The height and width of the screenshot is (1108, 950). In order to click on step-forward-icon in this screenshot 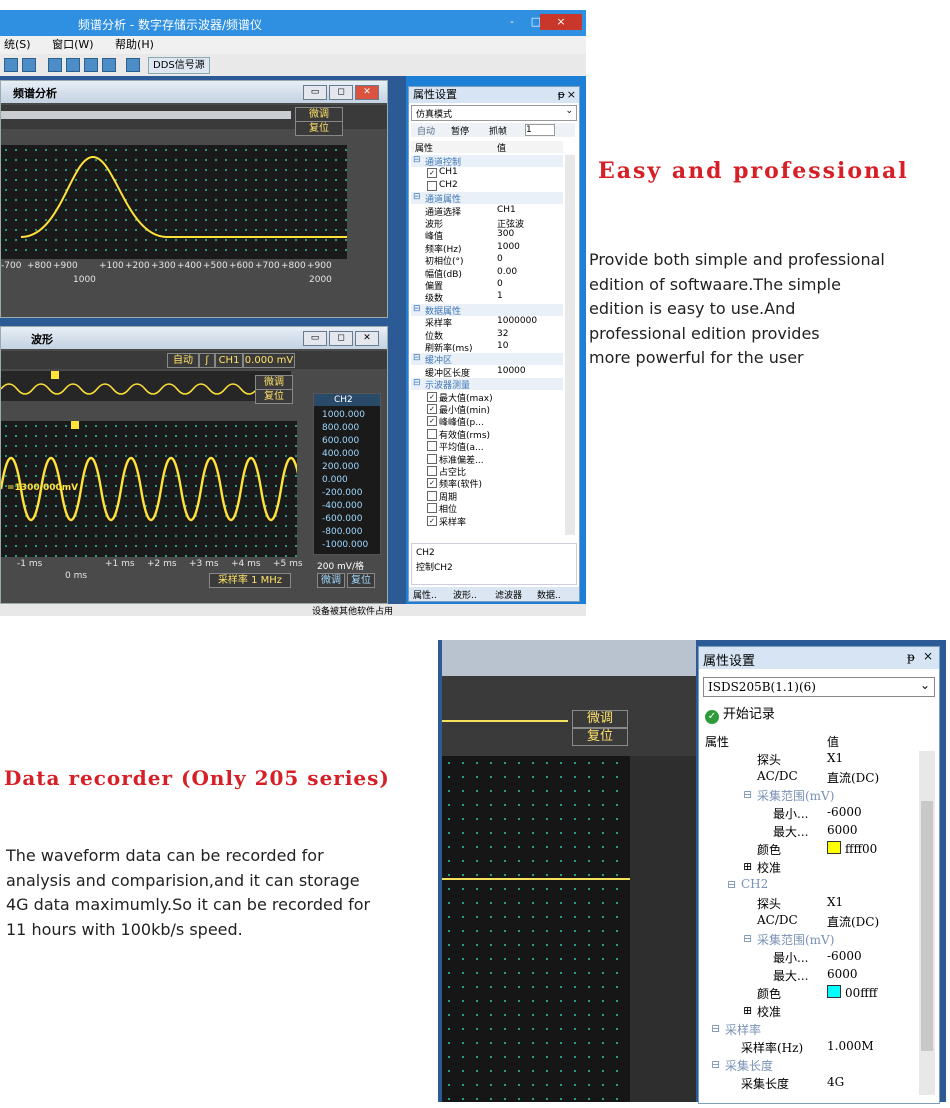, I will do `click(29, 65)`.